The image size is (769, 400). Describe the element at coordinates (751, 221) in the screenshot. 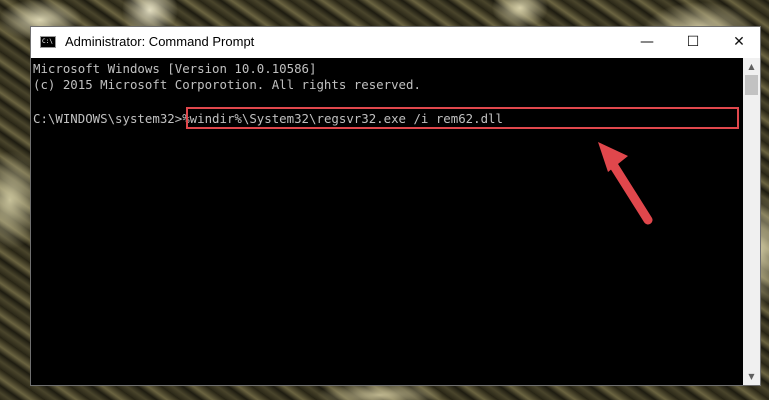

I see `vertical-scrollbar: ▲ ▼` at that location.